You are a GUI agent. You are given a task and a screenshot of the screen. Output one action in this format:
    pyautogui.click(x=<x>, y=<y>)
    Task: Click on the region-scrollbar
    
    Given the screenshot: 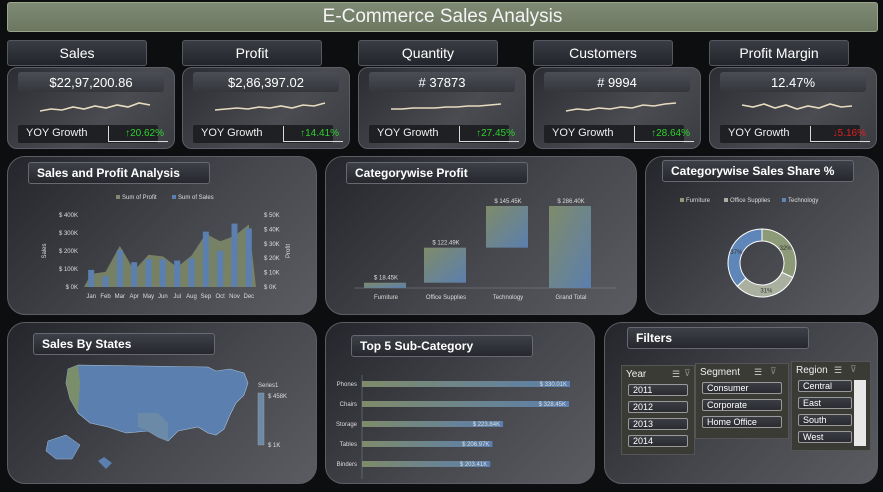 What is the action you would take?
    pyautogui.click(x=860, y=413)
    